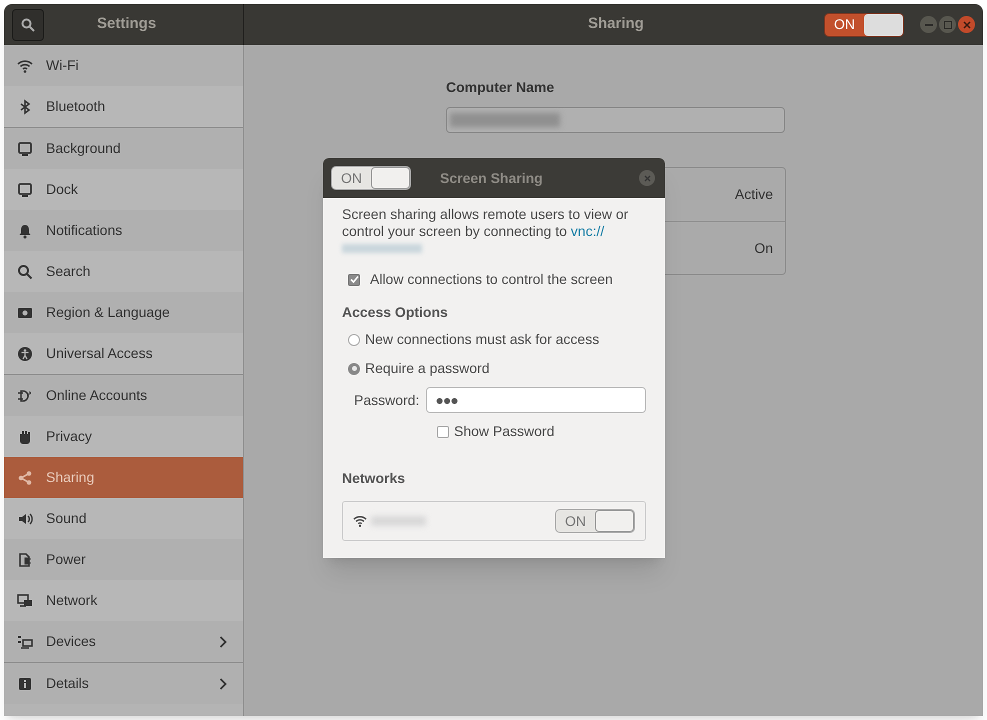 The image size is (987, 720). What do you see at coordinates (123, 230) in the screenshot?
I see `sidebar-item: Notifications` at bounding box center [123, 230].